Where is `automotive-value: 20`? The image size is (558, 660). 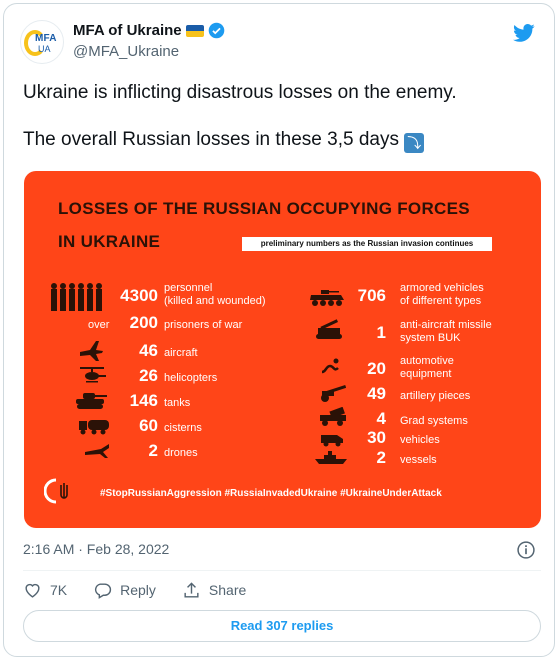 automotive-value: 20 is located at coordinates (376, 368).